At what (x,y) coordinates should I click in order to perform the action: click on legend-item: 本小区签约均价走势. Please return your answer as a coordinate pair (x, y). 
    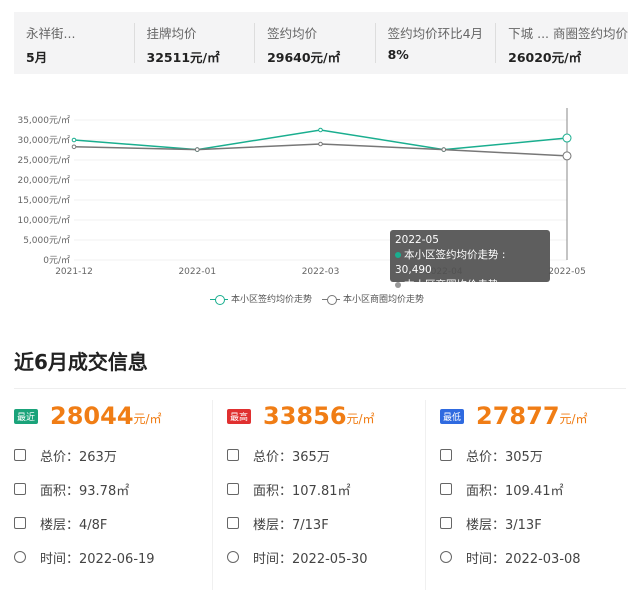
    Looking at the image, I should click on (261, 298).